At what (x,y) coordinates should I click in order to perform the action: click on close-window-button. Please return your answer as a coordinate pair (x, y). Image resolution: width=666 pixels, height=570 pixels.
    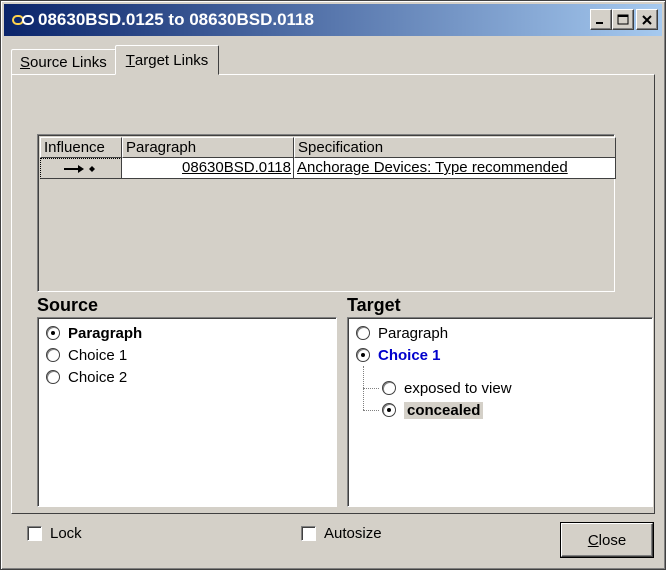
    Looking at the image, I should click on (647, 19).